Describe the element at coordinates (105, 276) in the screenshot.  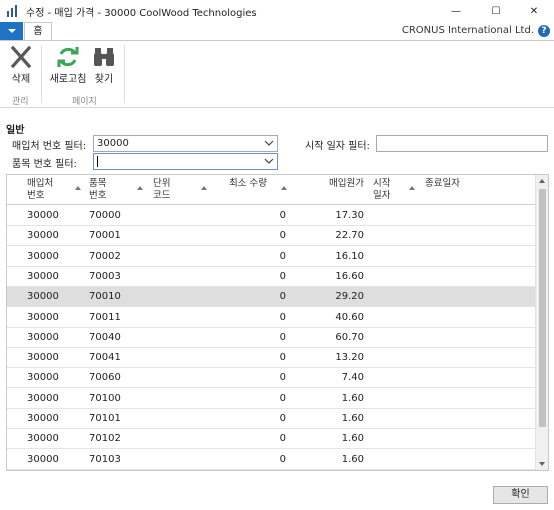
I see `cell-item-no: 70003` at that location.